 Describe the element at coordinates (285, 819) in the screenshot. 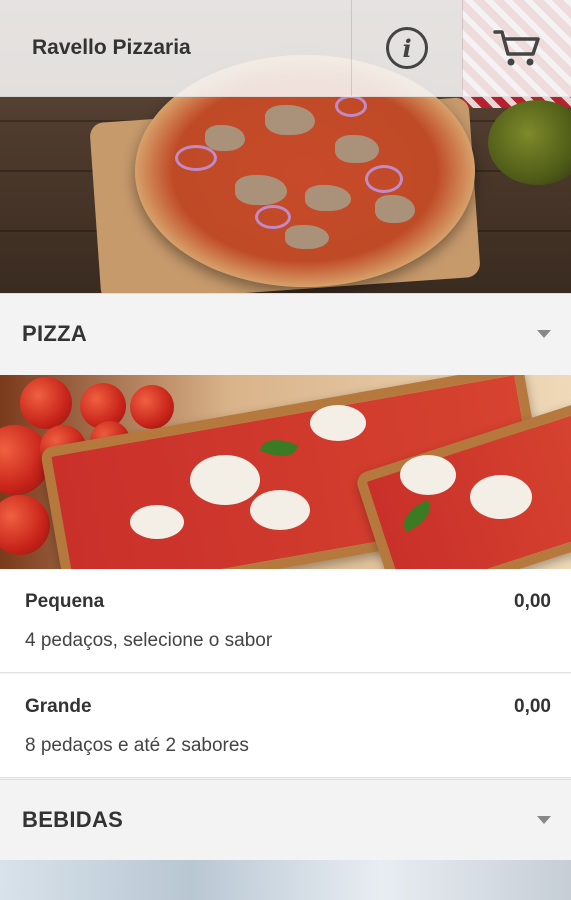

I see `section-header-bebidas: BEBIDAS` at that location.